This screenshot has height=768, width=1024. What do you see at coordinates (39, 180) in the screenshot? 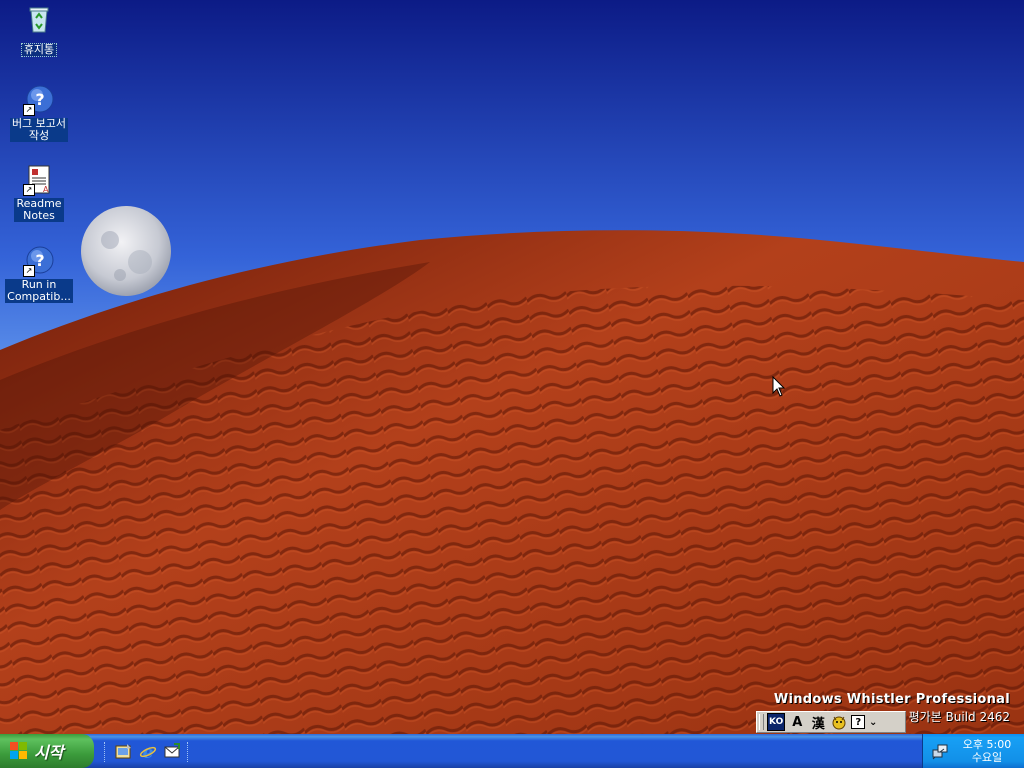
I see `document-shortcut-icon: A ↗` at bounding box center [39, 180].